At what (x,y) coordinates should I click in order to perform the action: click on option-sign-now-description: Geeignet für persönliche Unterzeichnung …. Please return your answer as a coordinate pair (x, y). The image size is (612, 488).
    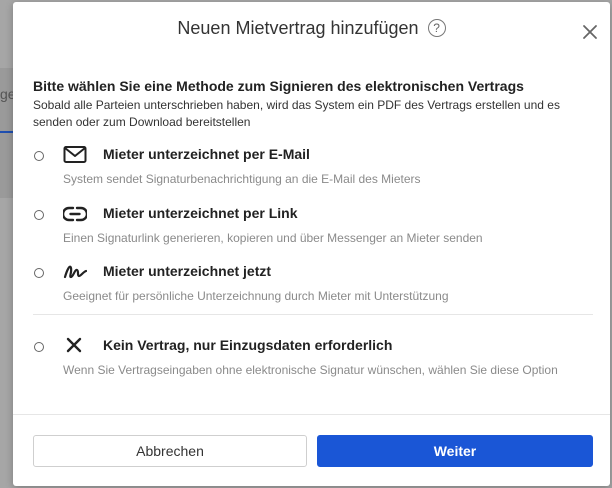
    Looking at the image, I should click on (256, 296).